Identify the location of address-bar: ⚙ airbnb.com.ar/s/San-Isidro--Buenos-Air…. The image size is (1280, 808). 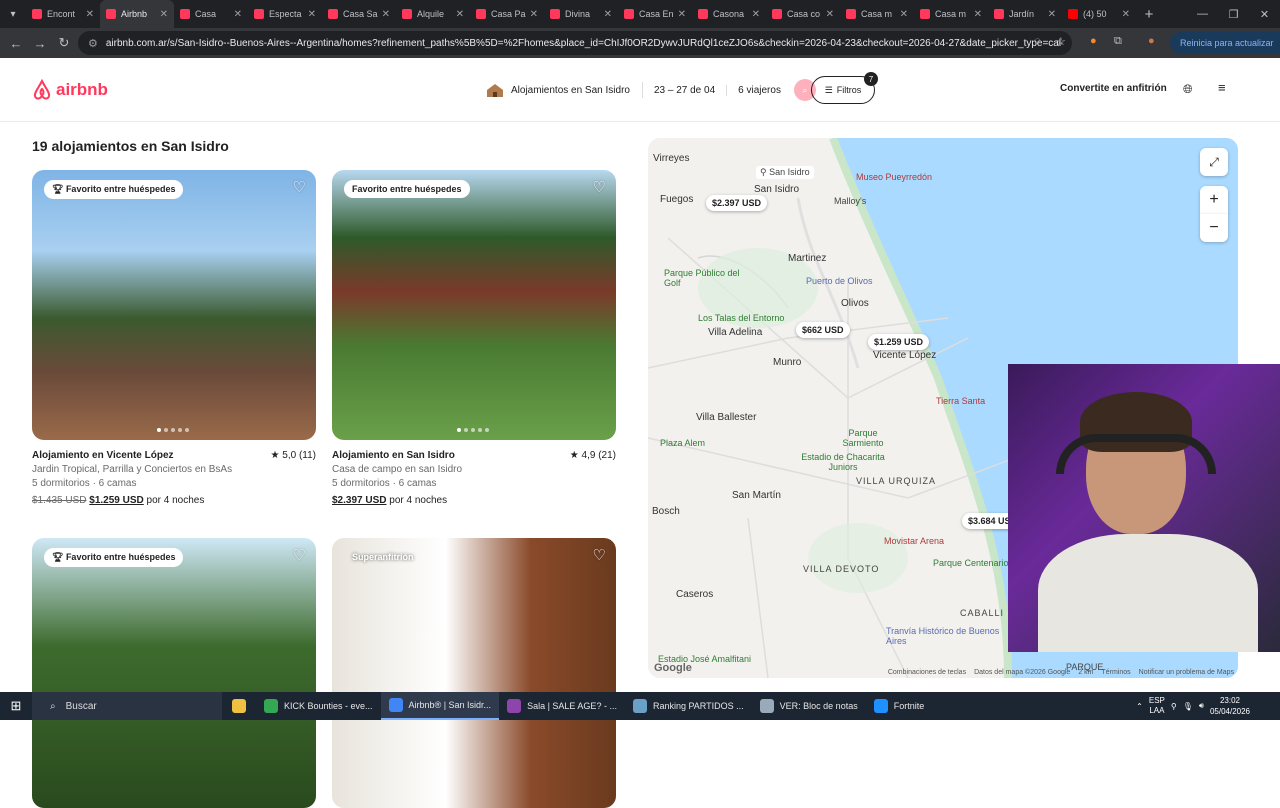
(575, 43).